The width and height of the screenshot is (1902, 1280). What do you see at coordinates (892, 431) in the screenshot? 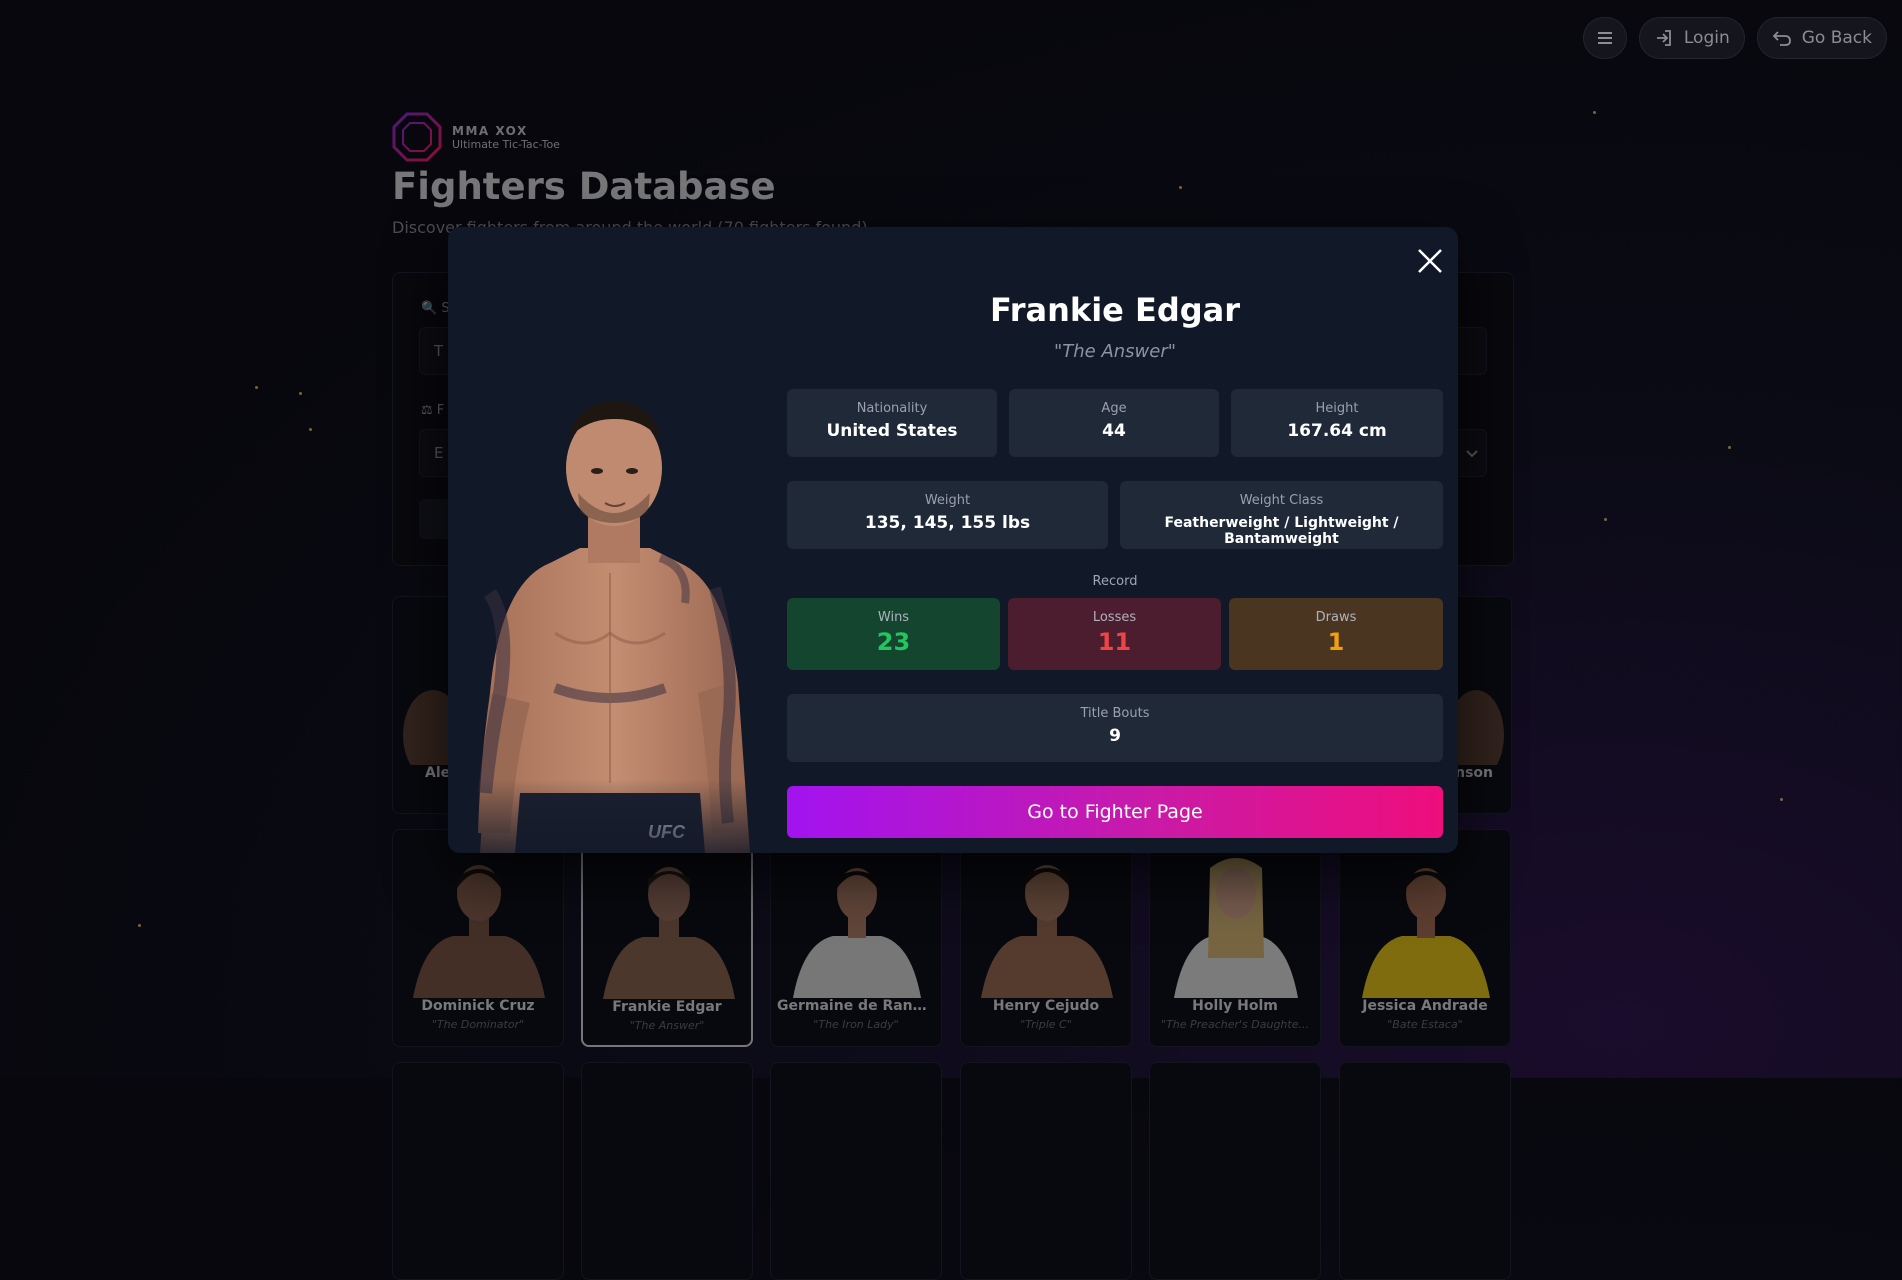
I see `nationality-value: United States` at bounding box center [892, 431].